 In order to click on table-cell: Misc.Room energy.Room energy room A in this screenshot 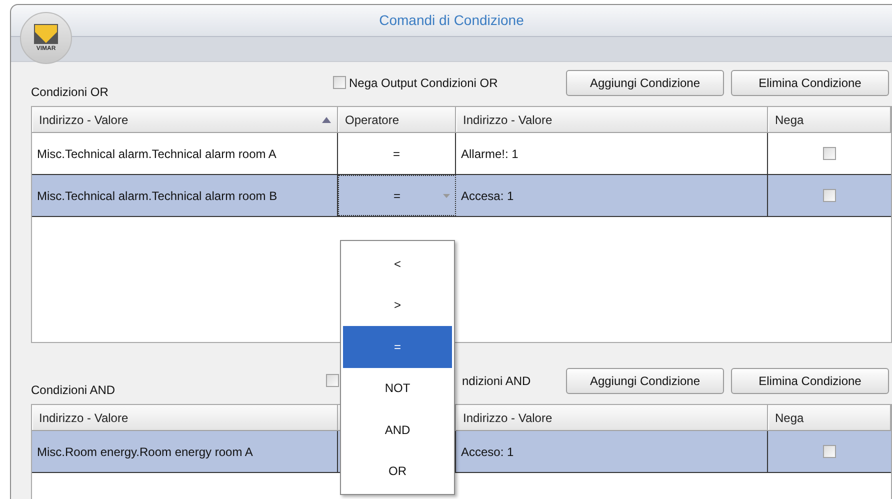, I will do `click(185, 451)`.